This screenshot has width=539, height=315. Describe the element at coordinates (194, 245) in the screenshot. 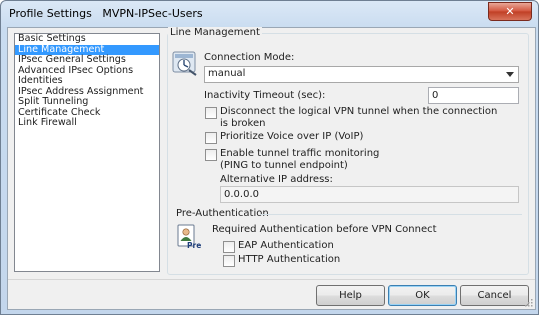

I see `pre-icon-text: Pre` at that location.